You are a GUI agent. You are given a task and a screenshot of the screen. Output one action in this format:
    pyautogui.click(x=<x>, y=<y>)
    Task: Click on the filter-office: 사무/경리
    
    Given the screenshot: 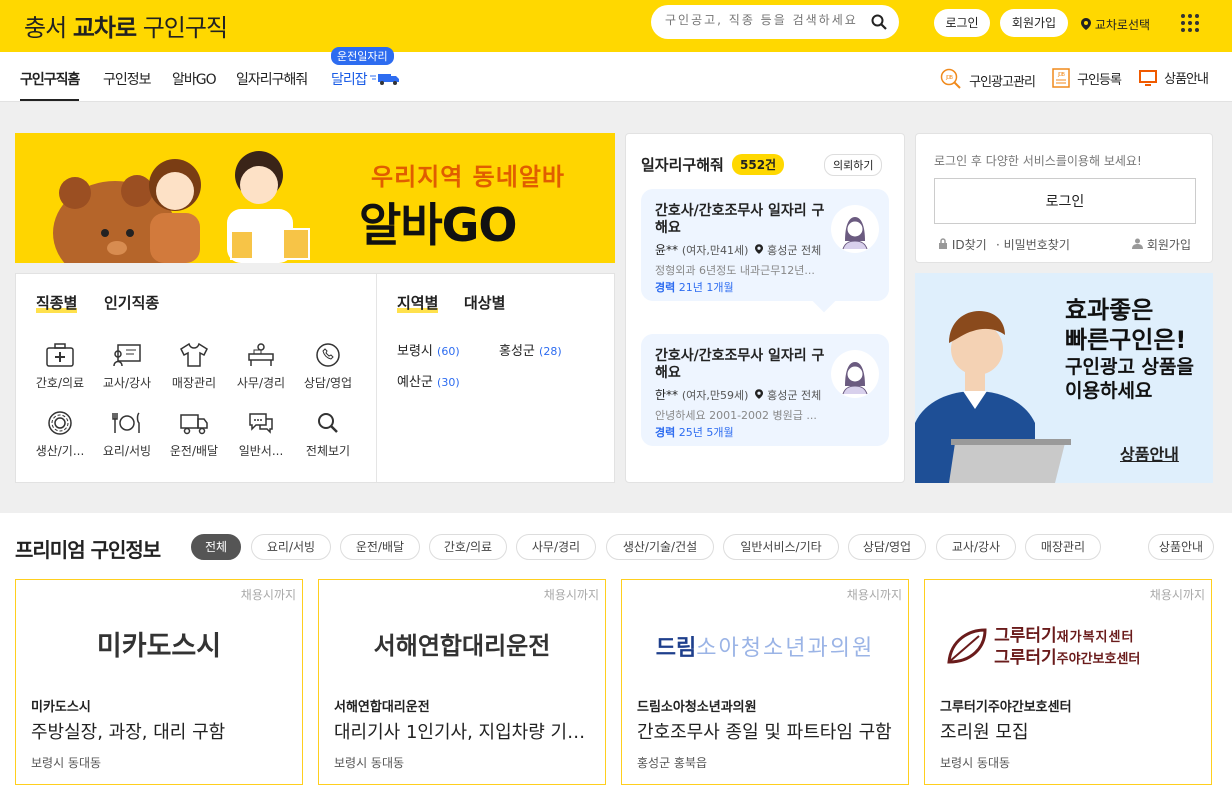 What is the action you would take?
    pyautogui.click(x=556, y=547)
    